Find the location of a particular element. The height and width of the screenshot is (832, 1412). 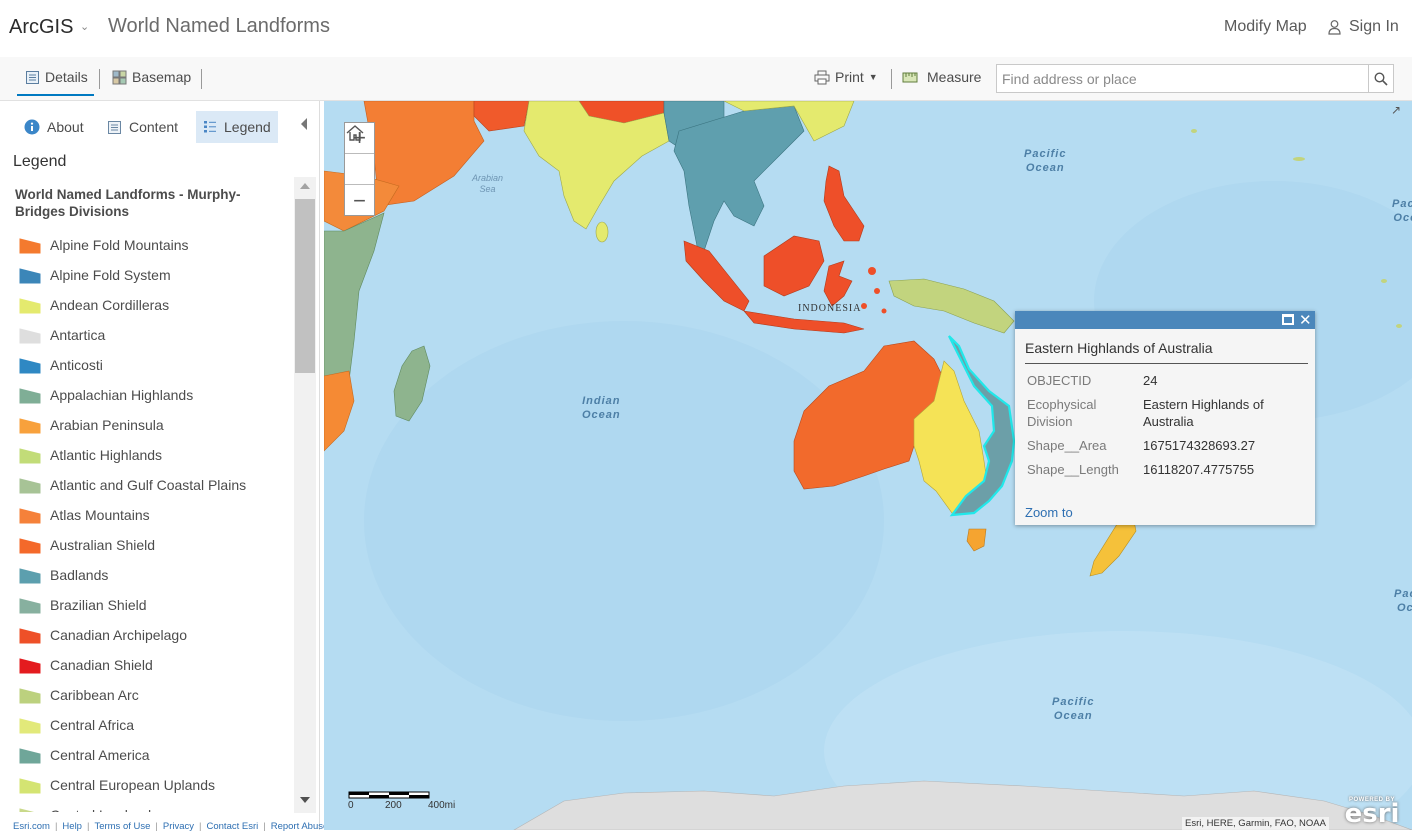

search-button is located at coordinates (1380, 78).